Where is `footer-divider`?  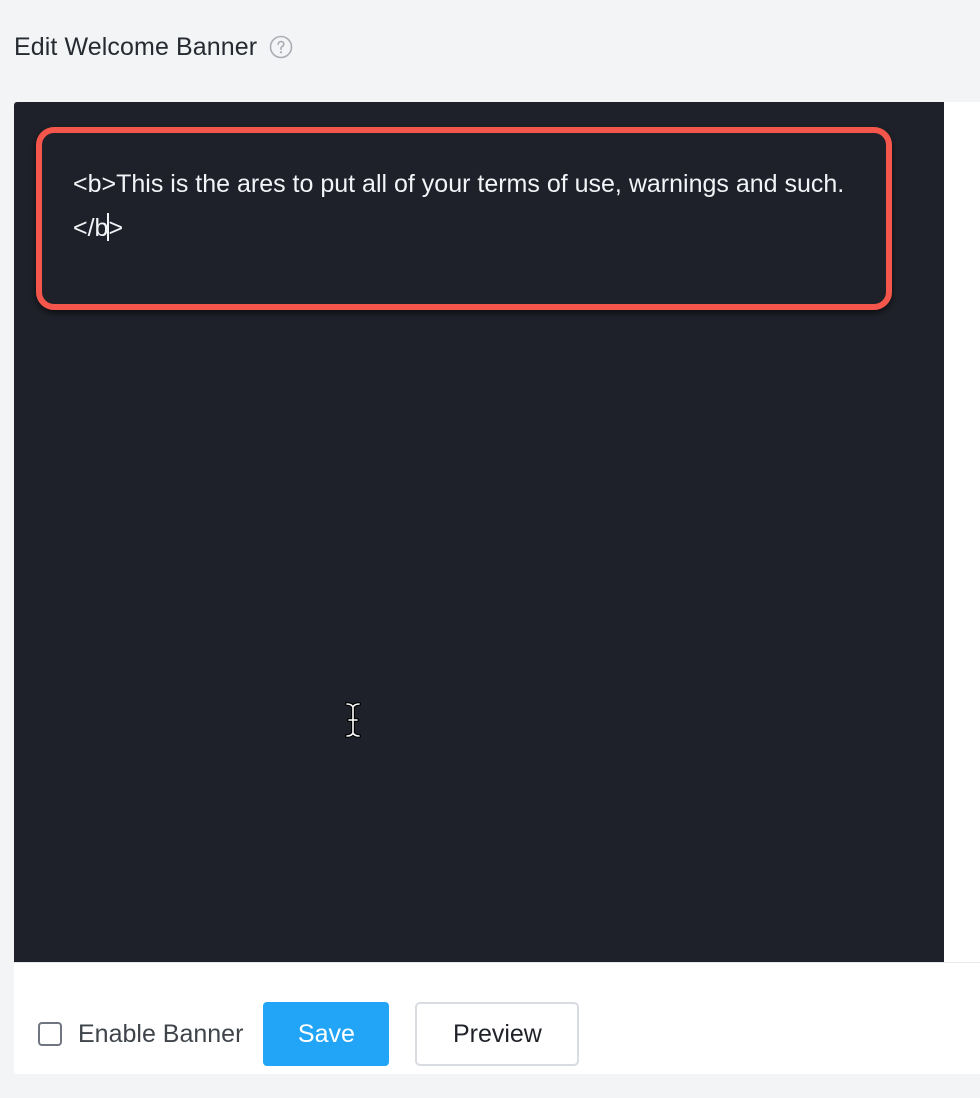
footer-divider is located at coordinates (497, 962).